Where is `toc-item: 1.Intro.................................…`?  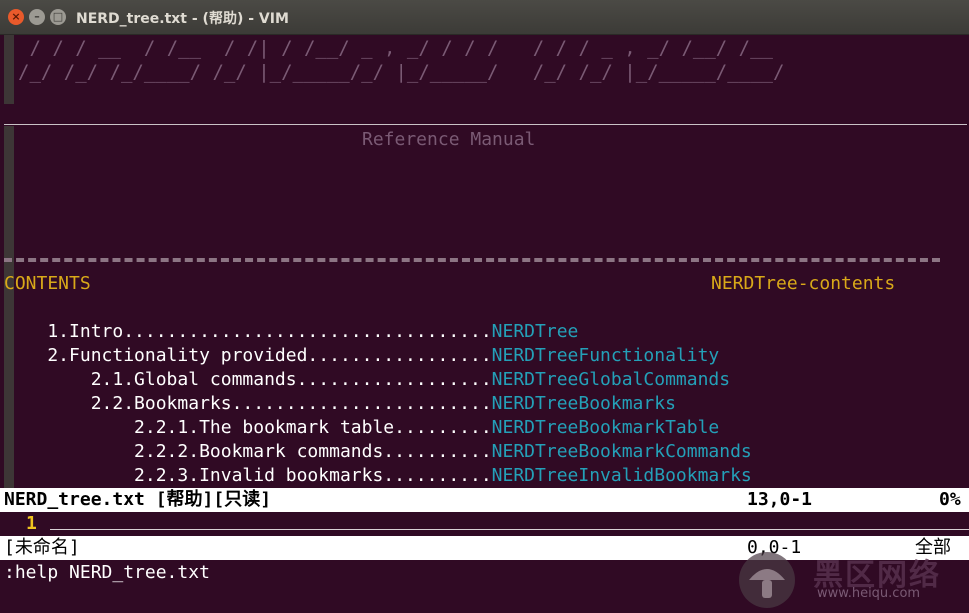
toc-item: 1.Intro.................................… is located at coordinates (291, 332).